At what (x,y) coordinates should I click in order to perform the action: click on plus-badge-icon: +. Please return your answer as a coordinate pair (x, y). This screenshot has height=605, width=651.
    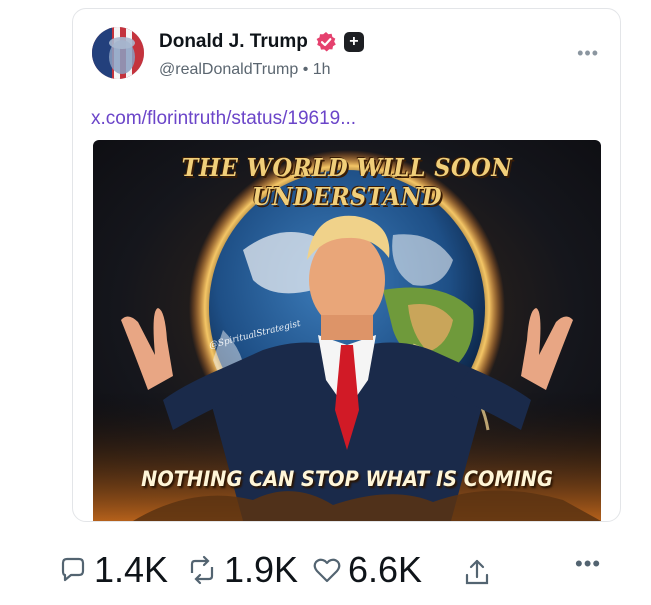
    Looking at the image, I should click on (353, 42).